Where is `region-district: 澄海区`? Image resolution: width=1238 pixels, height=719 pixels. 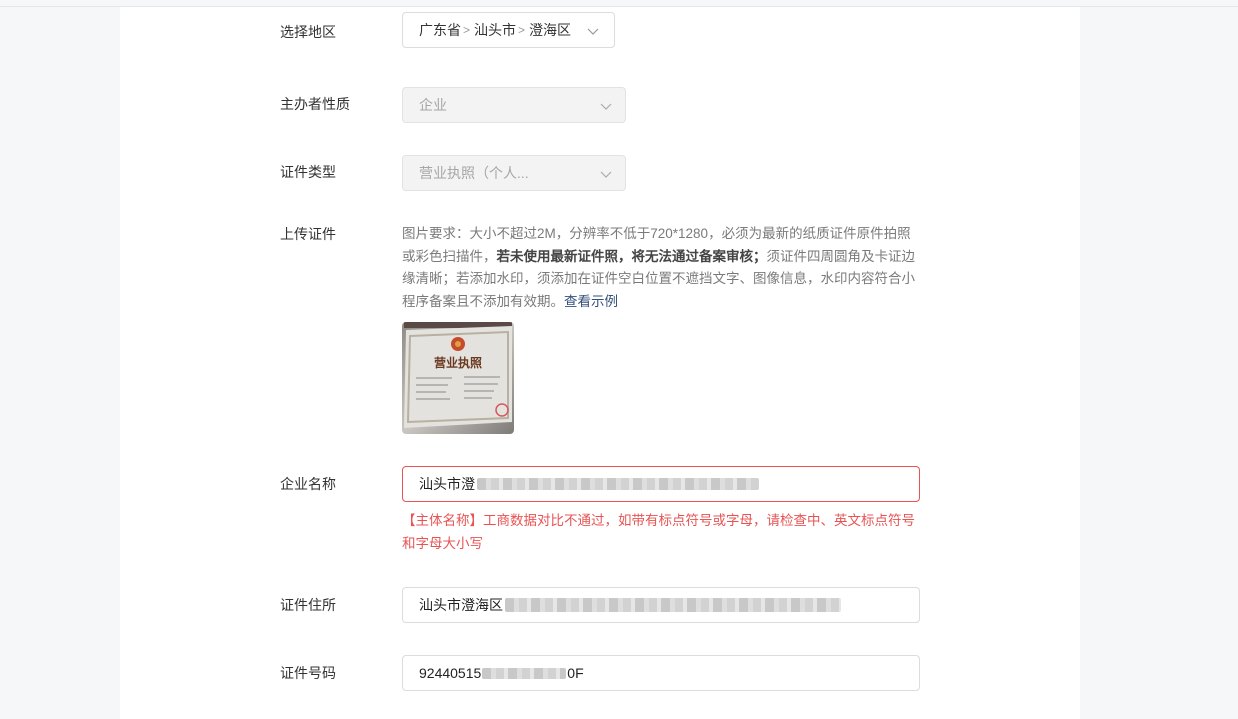 region-district: 澄海区 is located at coordinates (550, 30).